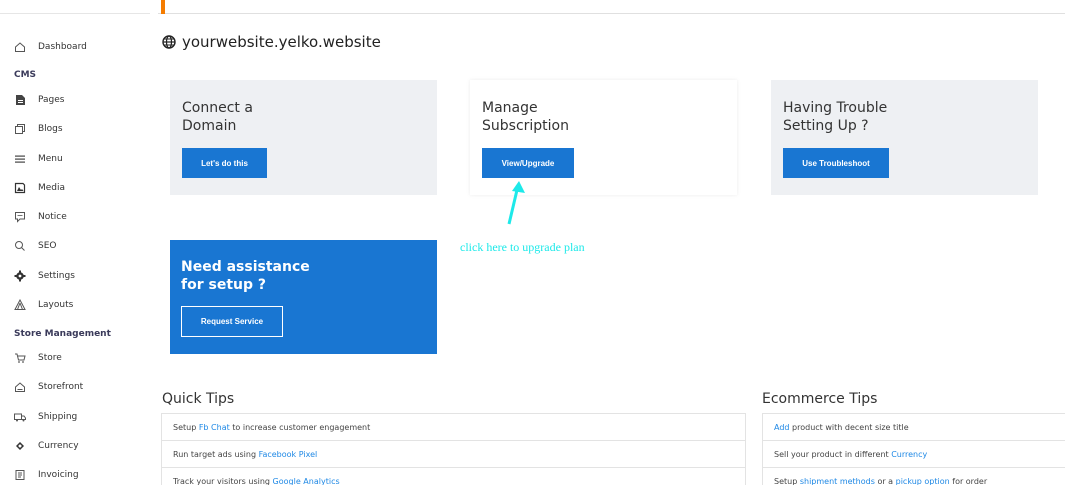  What do you see at coordinates (58, 475) in the screenshot?
I see `sidebar-item-label: Invoicing` at bounding box center [58, 475].